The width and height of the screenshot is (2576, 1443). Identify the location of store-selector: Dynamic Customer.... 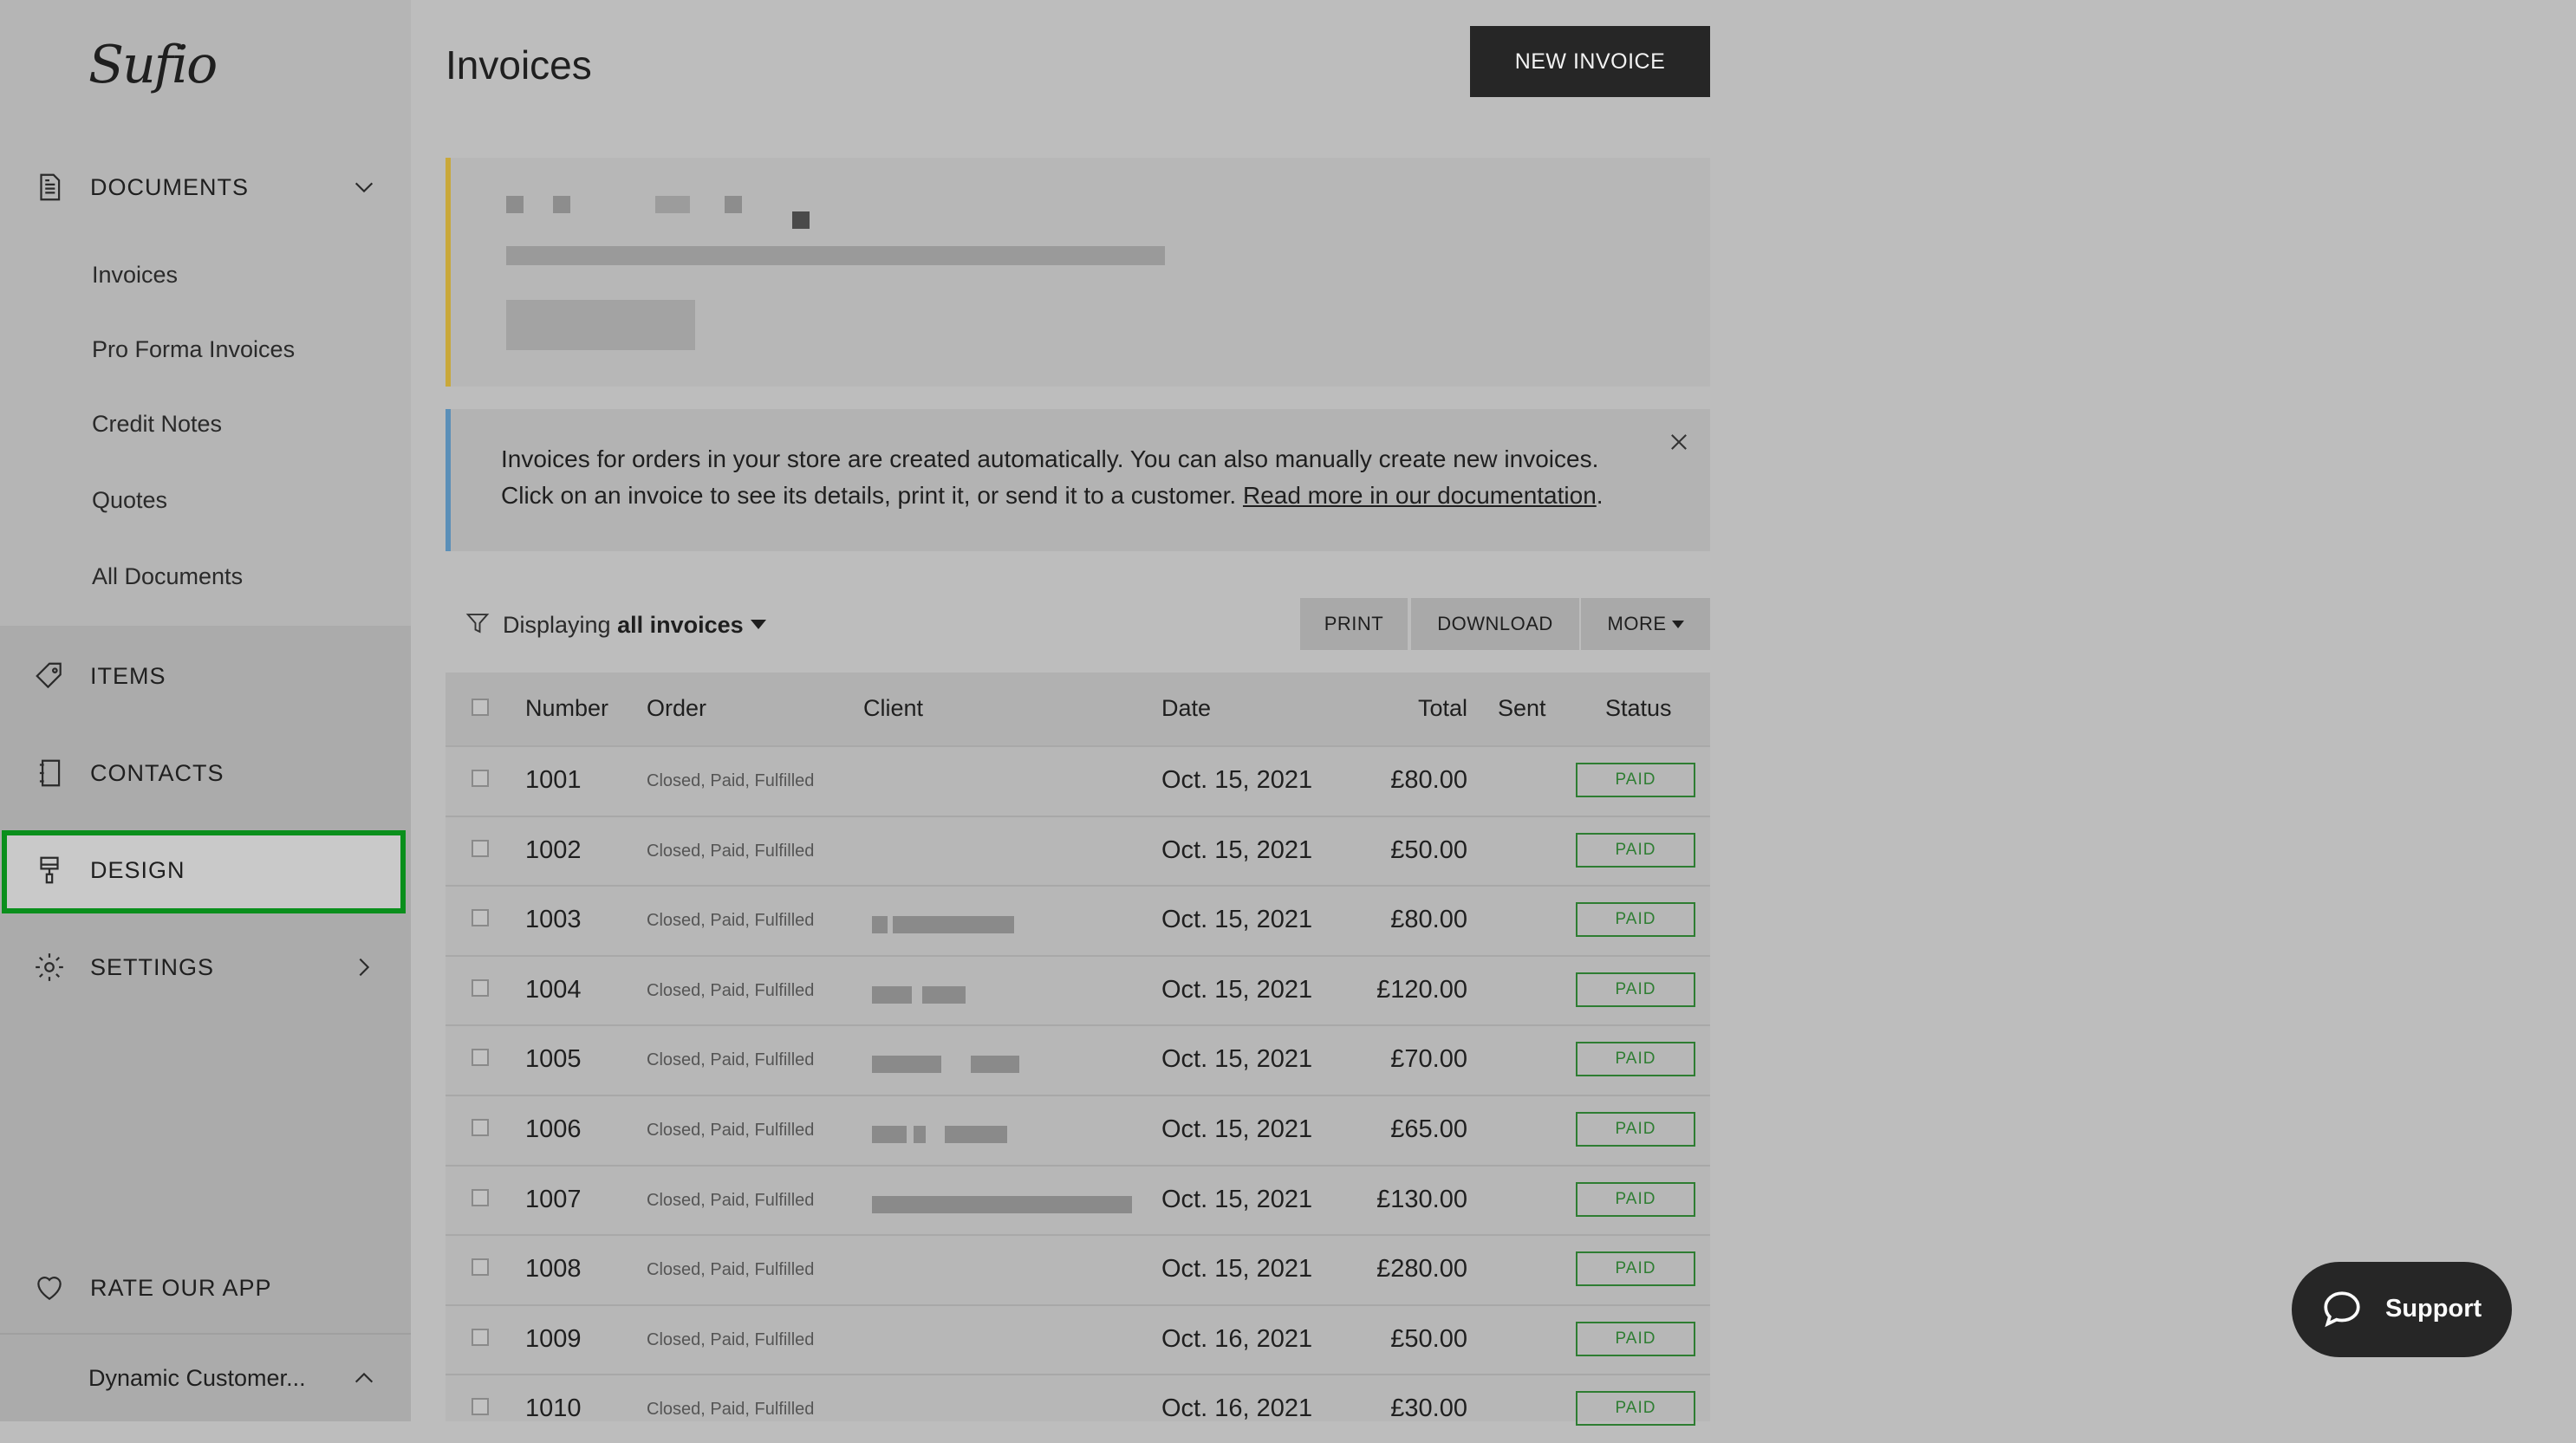
(205, 1378).